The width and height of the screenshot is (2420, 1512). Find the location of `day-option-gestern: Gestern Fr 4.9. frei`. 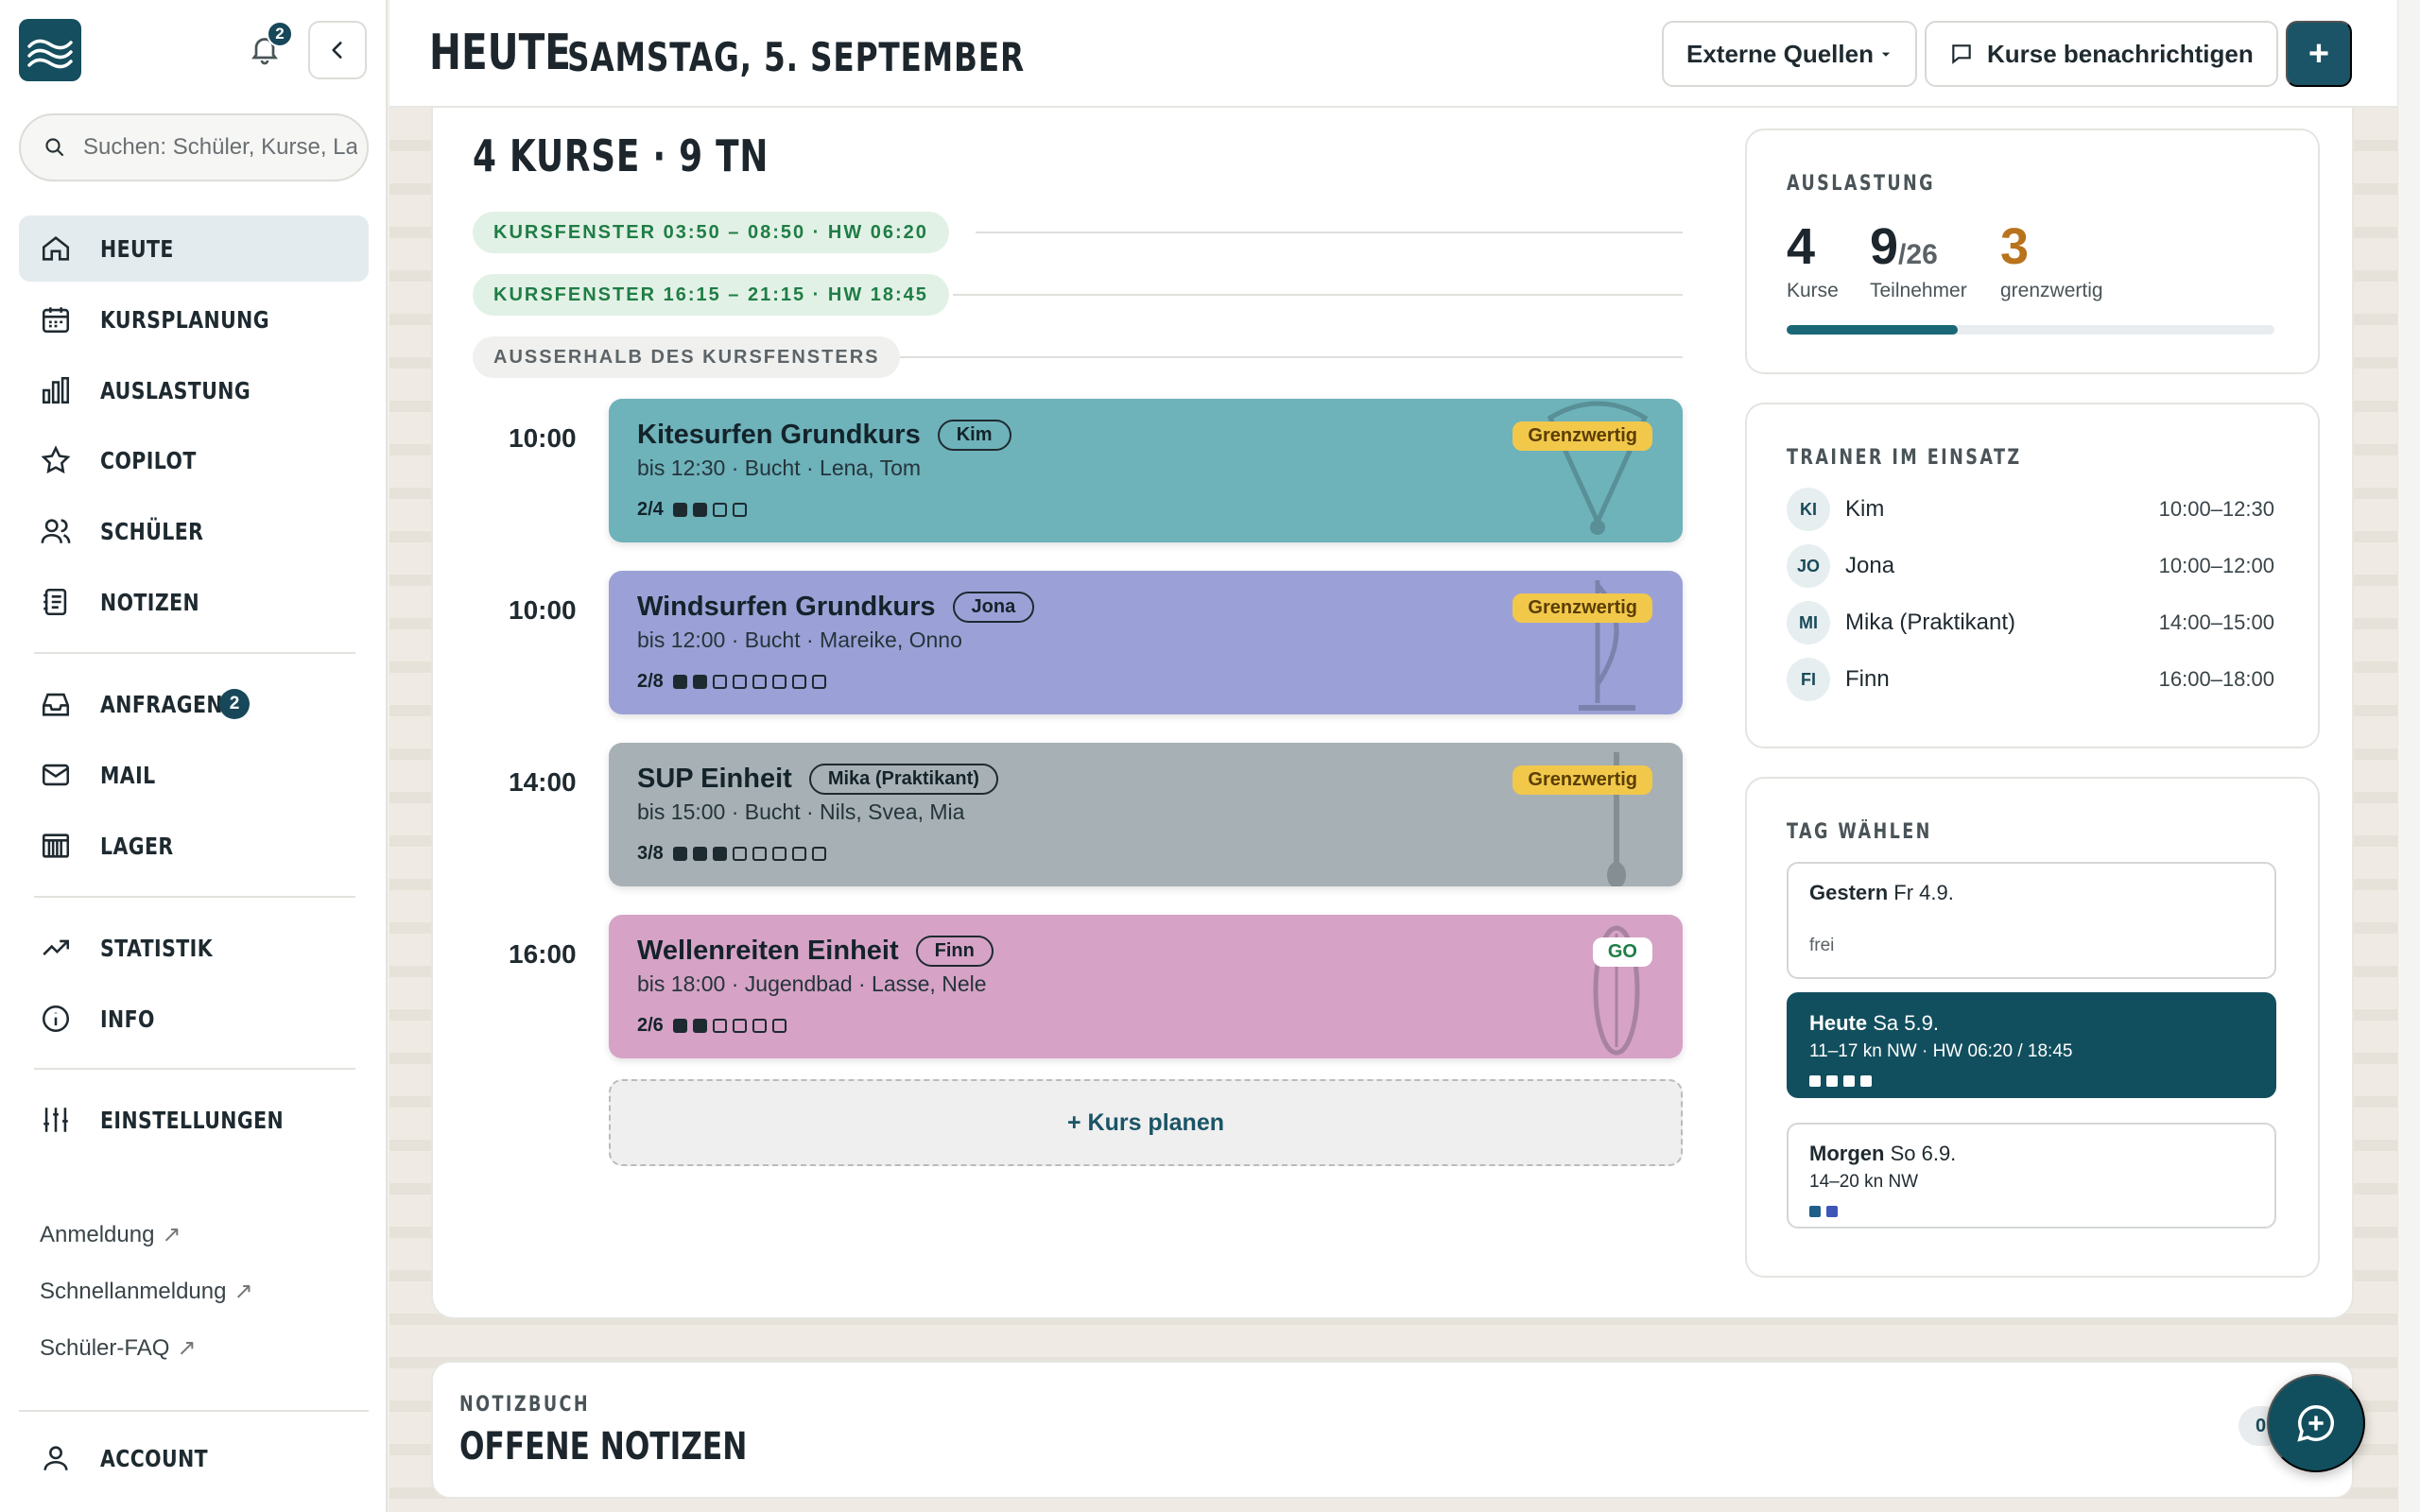

day-option-gestern: Gestern Fr 4.9. frei is located at coordinates (2031, 920).